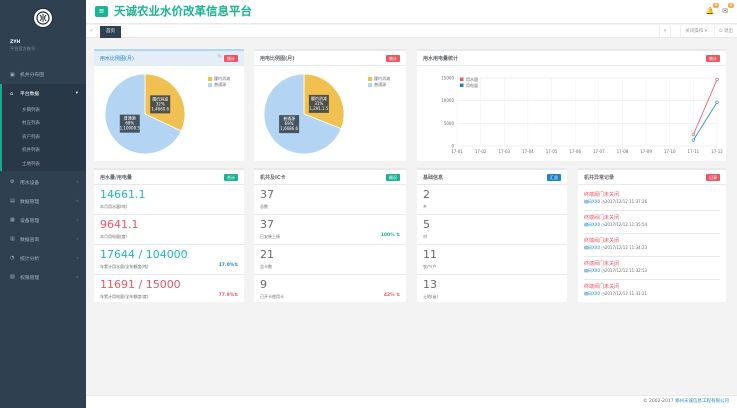  Describe the element at coordinates (117, 59) in the screenshot. I see `card-title: 用水比例图(月)` at that location.